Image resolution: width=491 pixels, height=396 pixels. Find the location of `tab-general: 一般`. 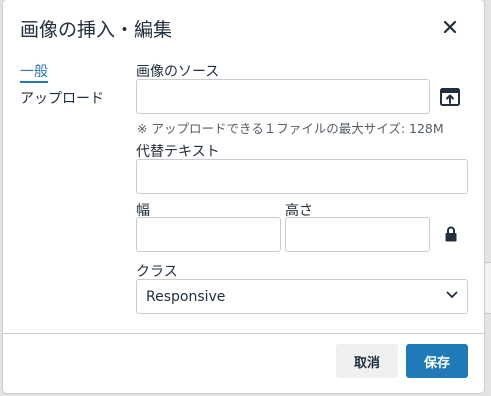

tab-general: 一般 is located at coordinates (34, 72).